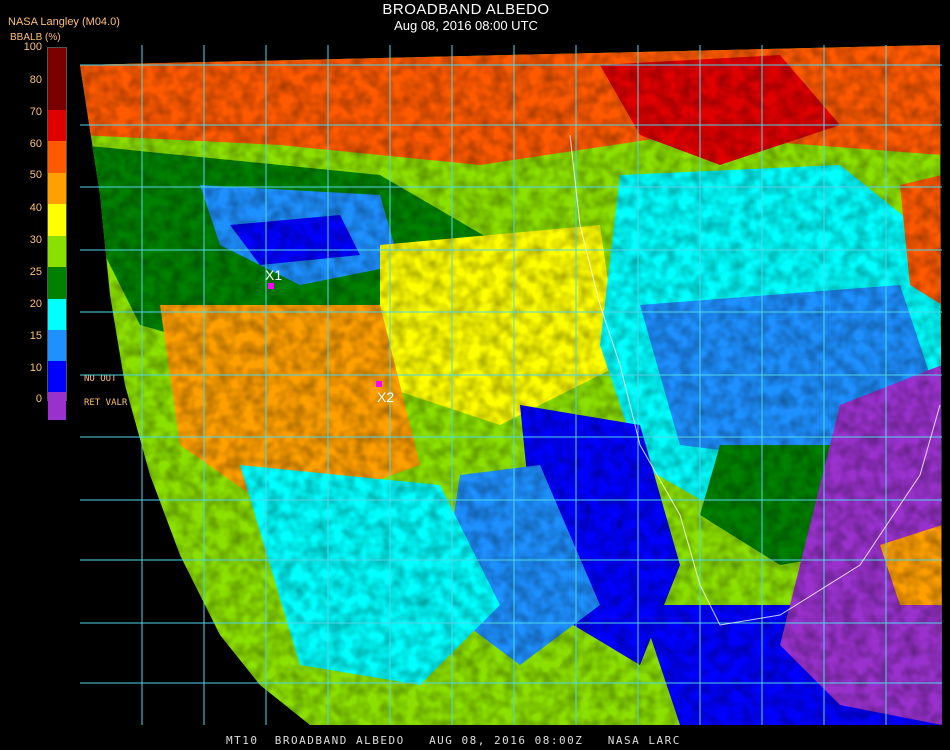 The width and height of the screenshot is (950, 750). Describe the element at coordinates (35, 112) in the screenshot. I see `legend-tick-label: 70` at that location.